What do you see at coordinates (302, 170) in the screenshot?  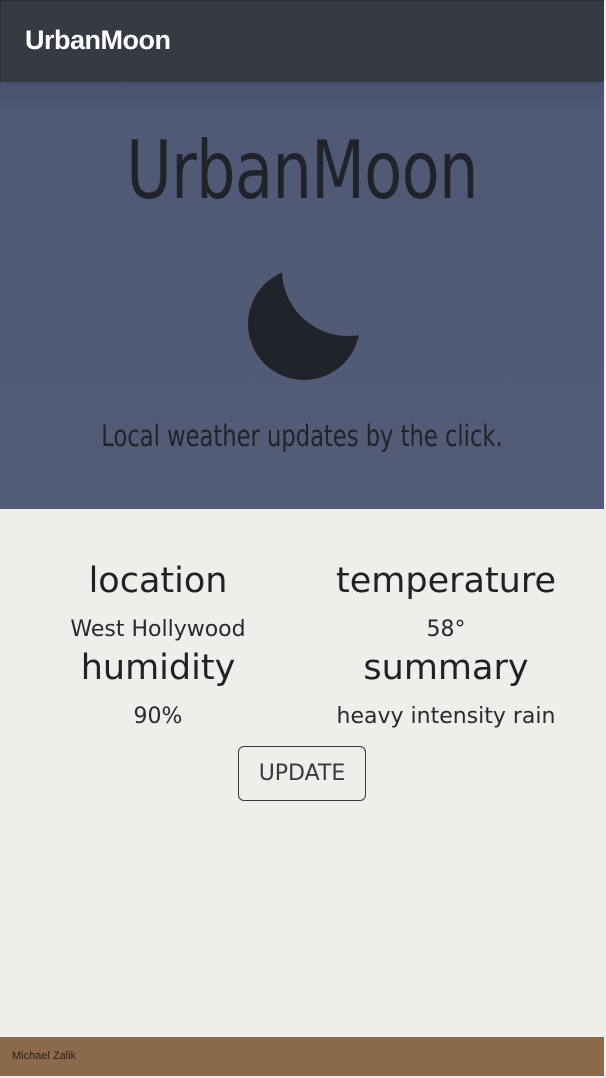 I see `hero-title: UrbanMoon` at bounding box center [302, 170].